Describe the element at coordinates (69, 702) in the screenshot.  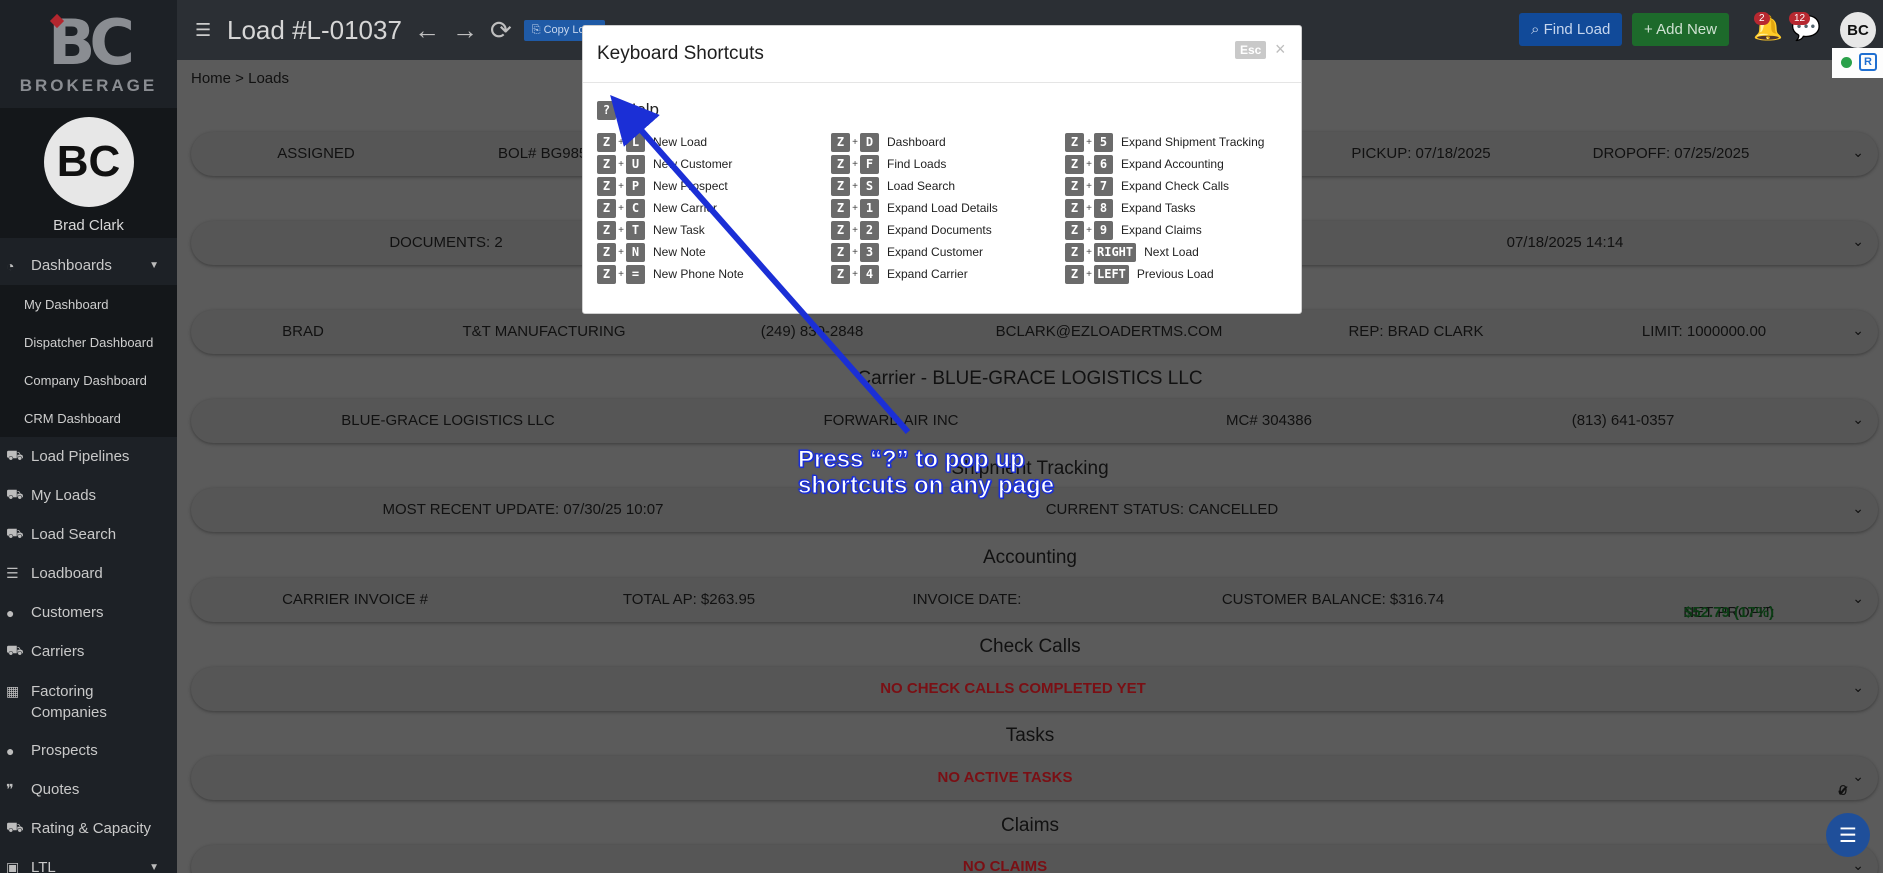
I see `sidebar-item-label: Factoring Companies` at that location.